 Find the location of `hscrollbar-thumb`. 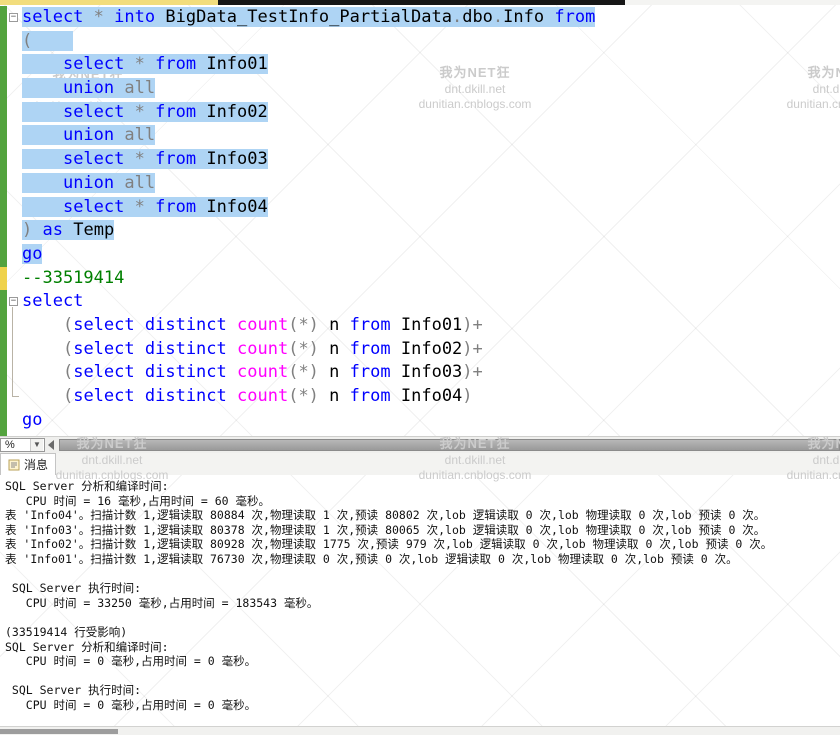

hscrollbar-thumb is located at coordinates (449, 445).